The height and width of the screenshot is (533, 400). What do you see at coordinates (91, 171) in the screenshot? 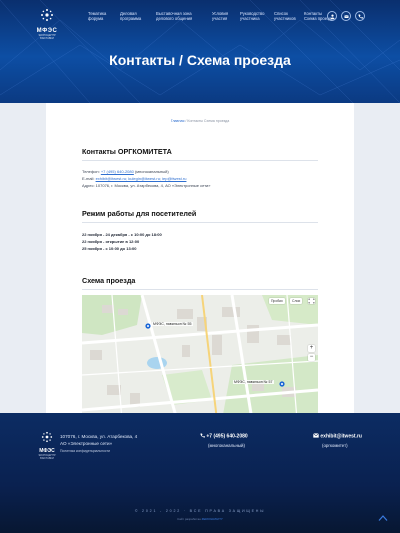
I see `phone-label: Телефон:` at bounding box center [91, 171].